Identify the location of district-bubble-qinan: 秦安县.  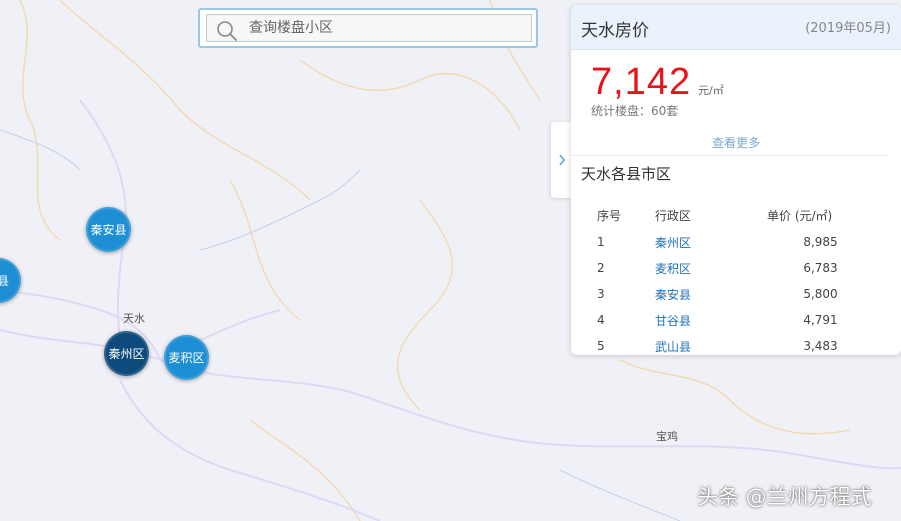
(108, 229).